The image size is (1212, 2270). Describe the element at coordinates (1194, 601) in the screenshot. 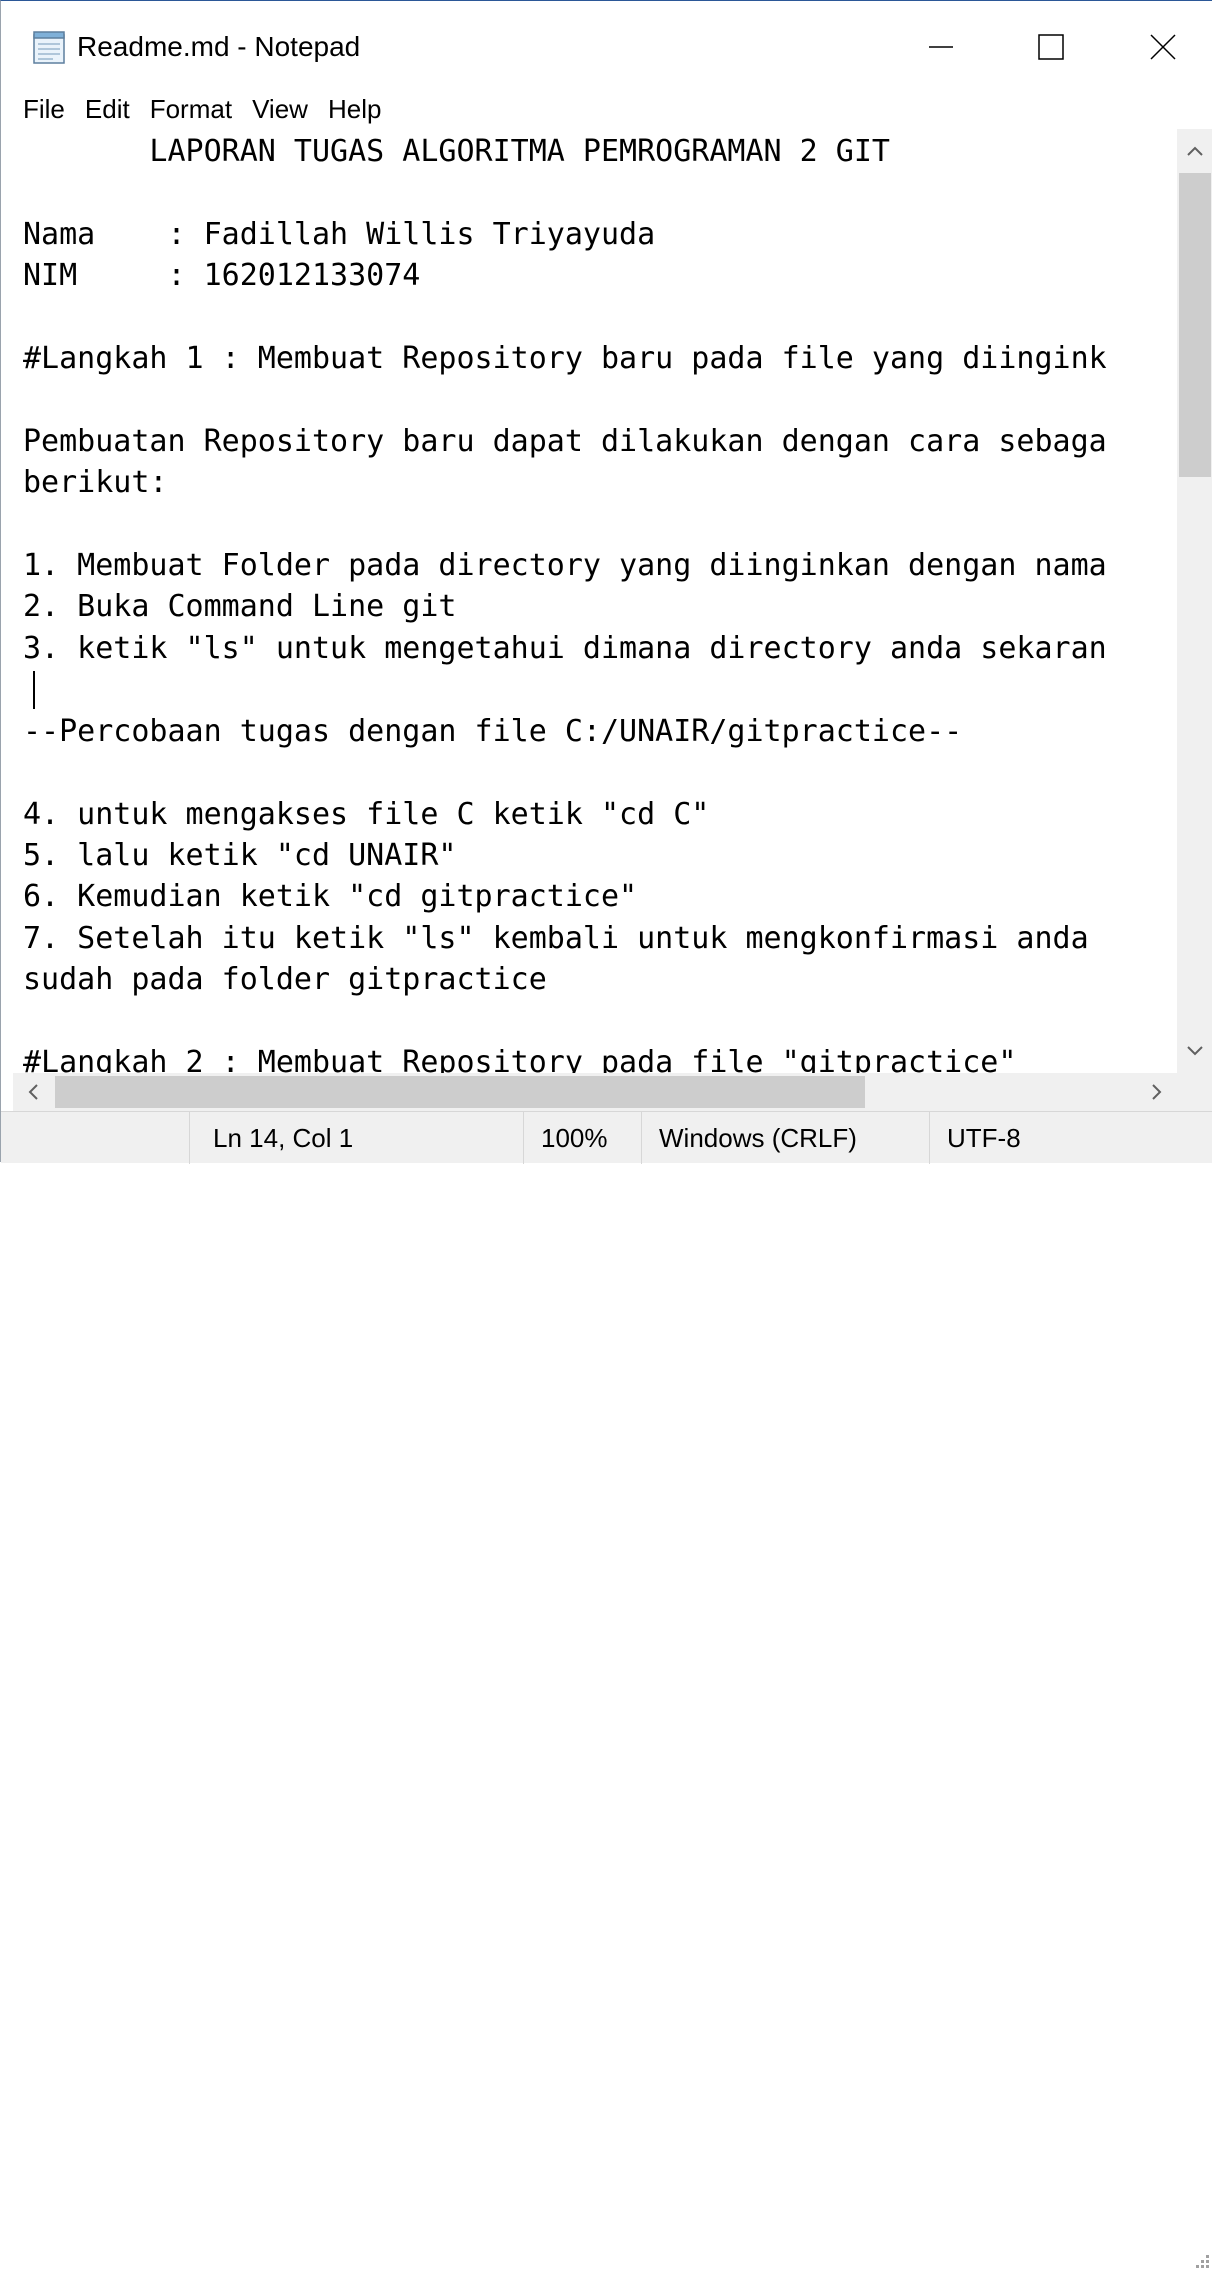

I see `vertical-scrollbar` at that location.